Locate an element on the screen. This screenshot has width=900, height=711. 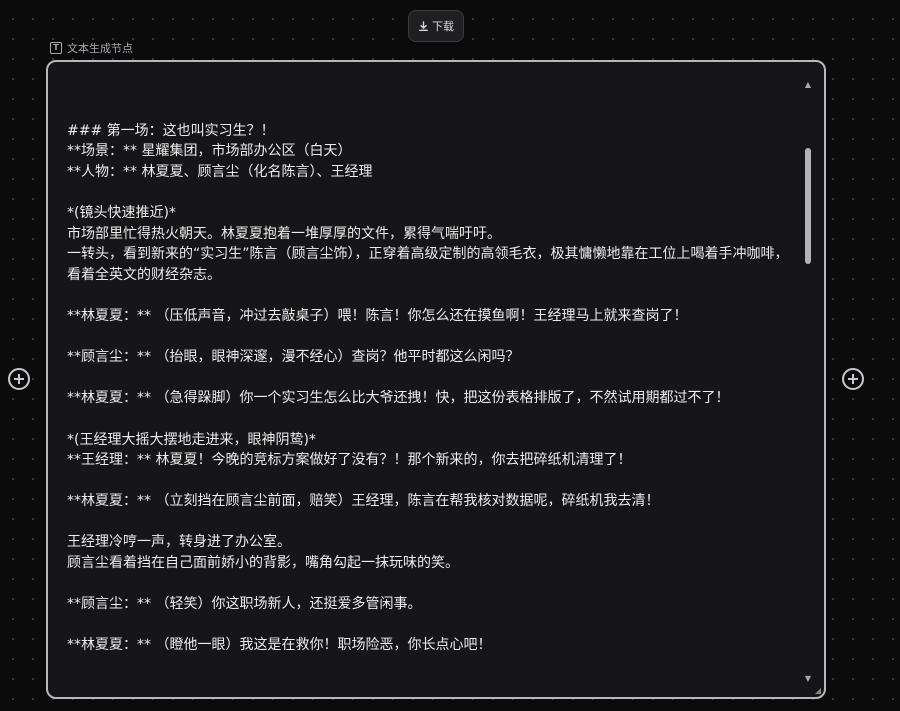
node-type-label: T 文本生成节点 is located at coordinates (91, 48).